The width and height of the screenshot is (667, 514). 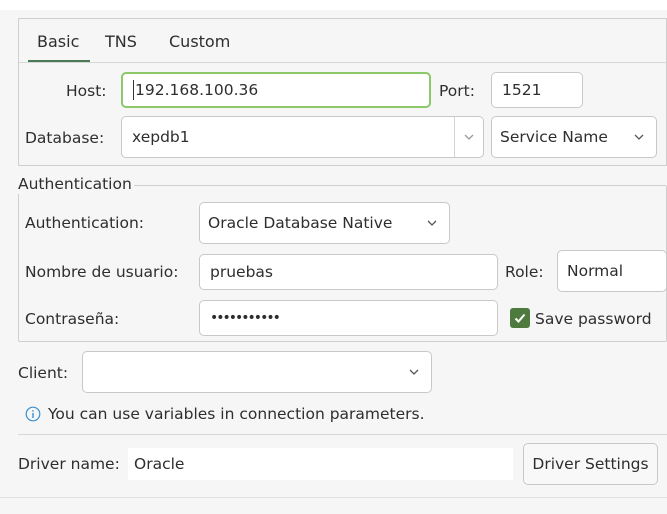 I want to click on password-label: Contraseña:, so click(x=72, y=319).